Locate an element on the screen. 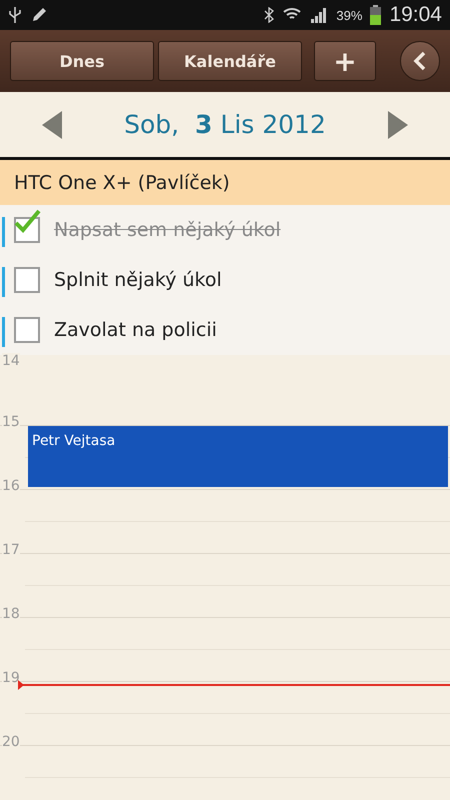  signal-icon is located at coordinates (319, 15).